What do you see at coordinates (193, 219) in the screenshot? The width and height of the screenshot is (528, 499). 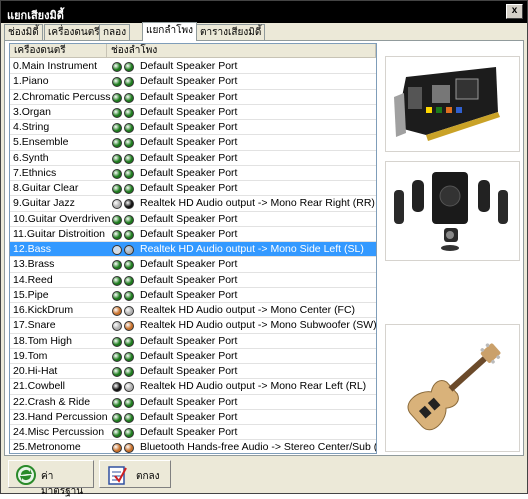 I see `list-row: 10.Guitar Overdriven Default Speaker Port` at bounding box center [193, 219].